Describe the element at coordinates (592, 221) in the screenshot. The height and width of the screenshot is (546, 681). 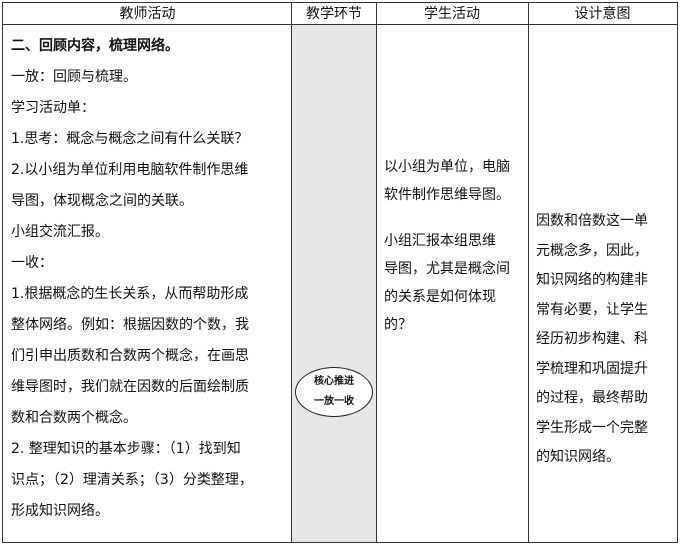
I see `intent-line: 因数和倍数这一单` at that location.